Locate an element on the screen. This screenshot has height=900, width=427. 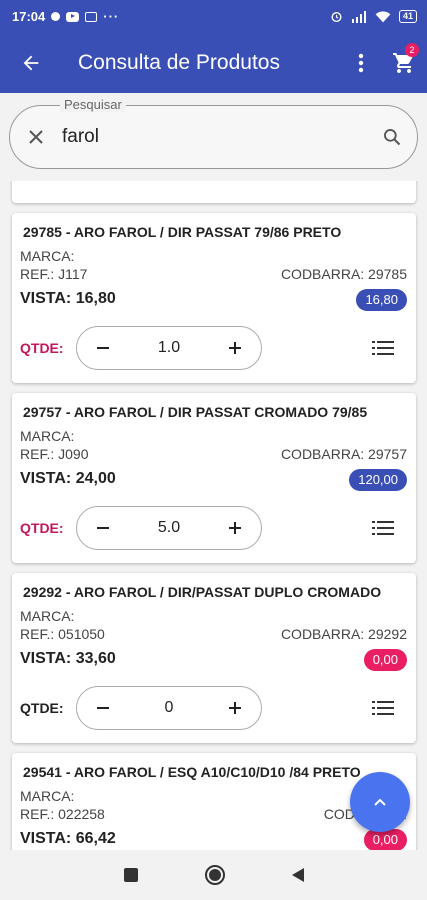
product-ref: REF.: 022258 is located at coordinates (62, 814).